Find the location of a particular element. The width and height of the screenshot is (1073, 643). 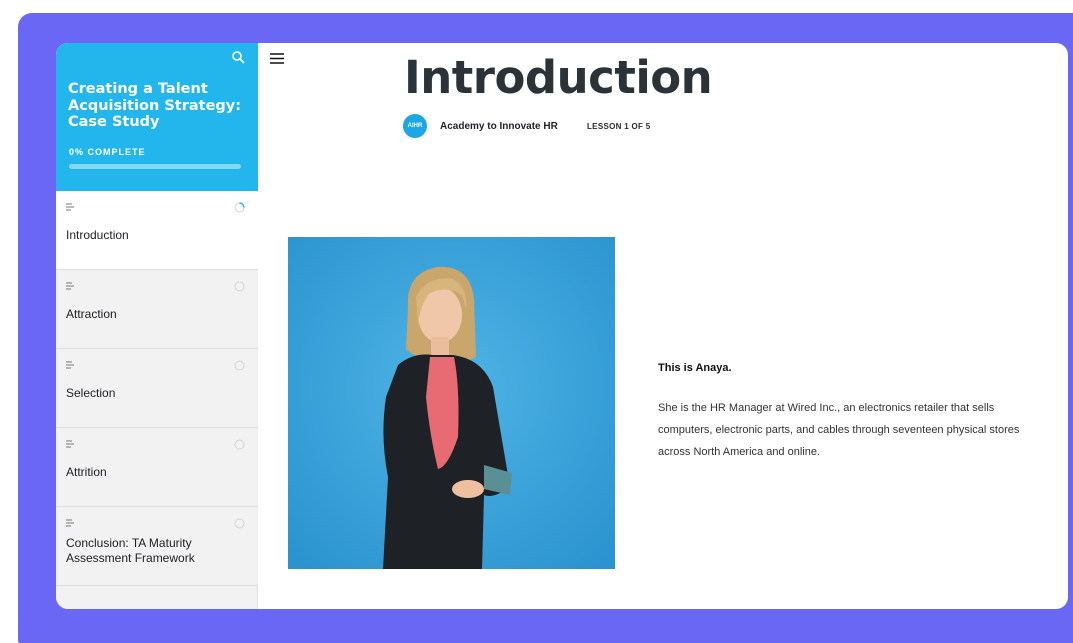

progress-label: 0% COMPLETE is located at coordinates (107, 152).